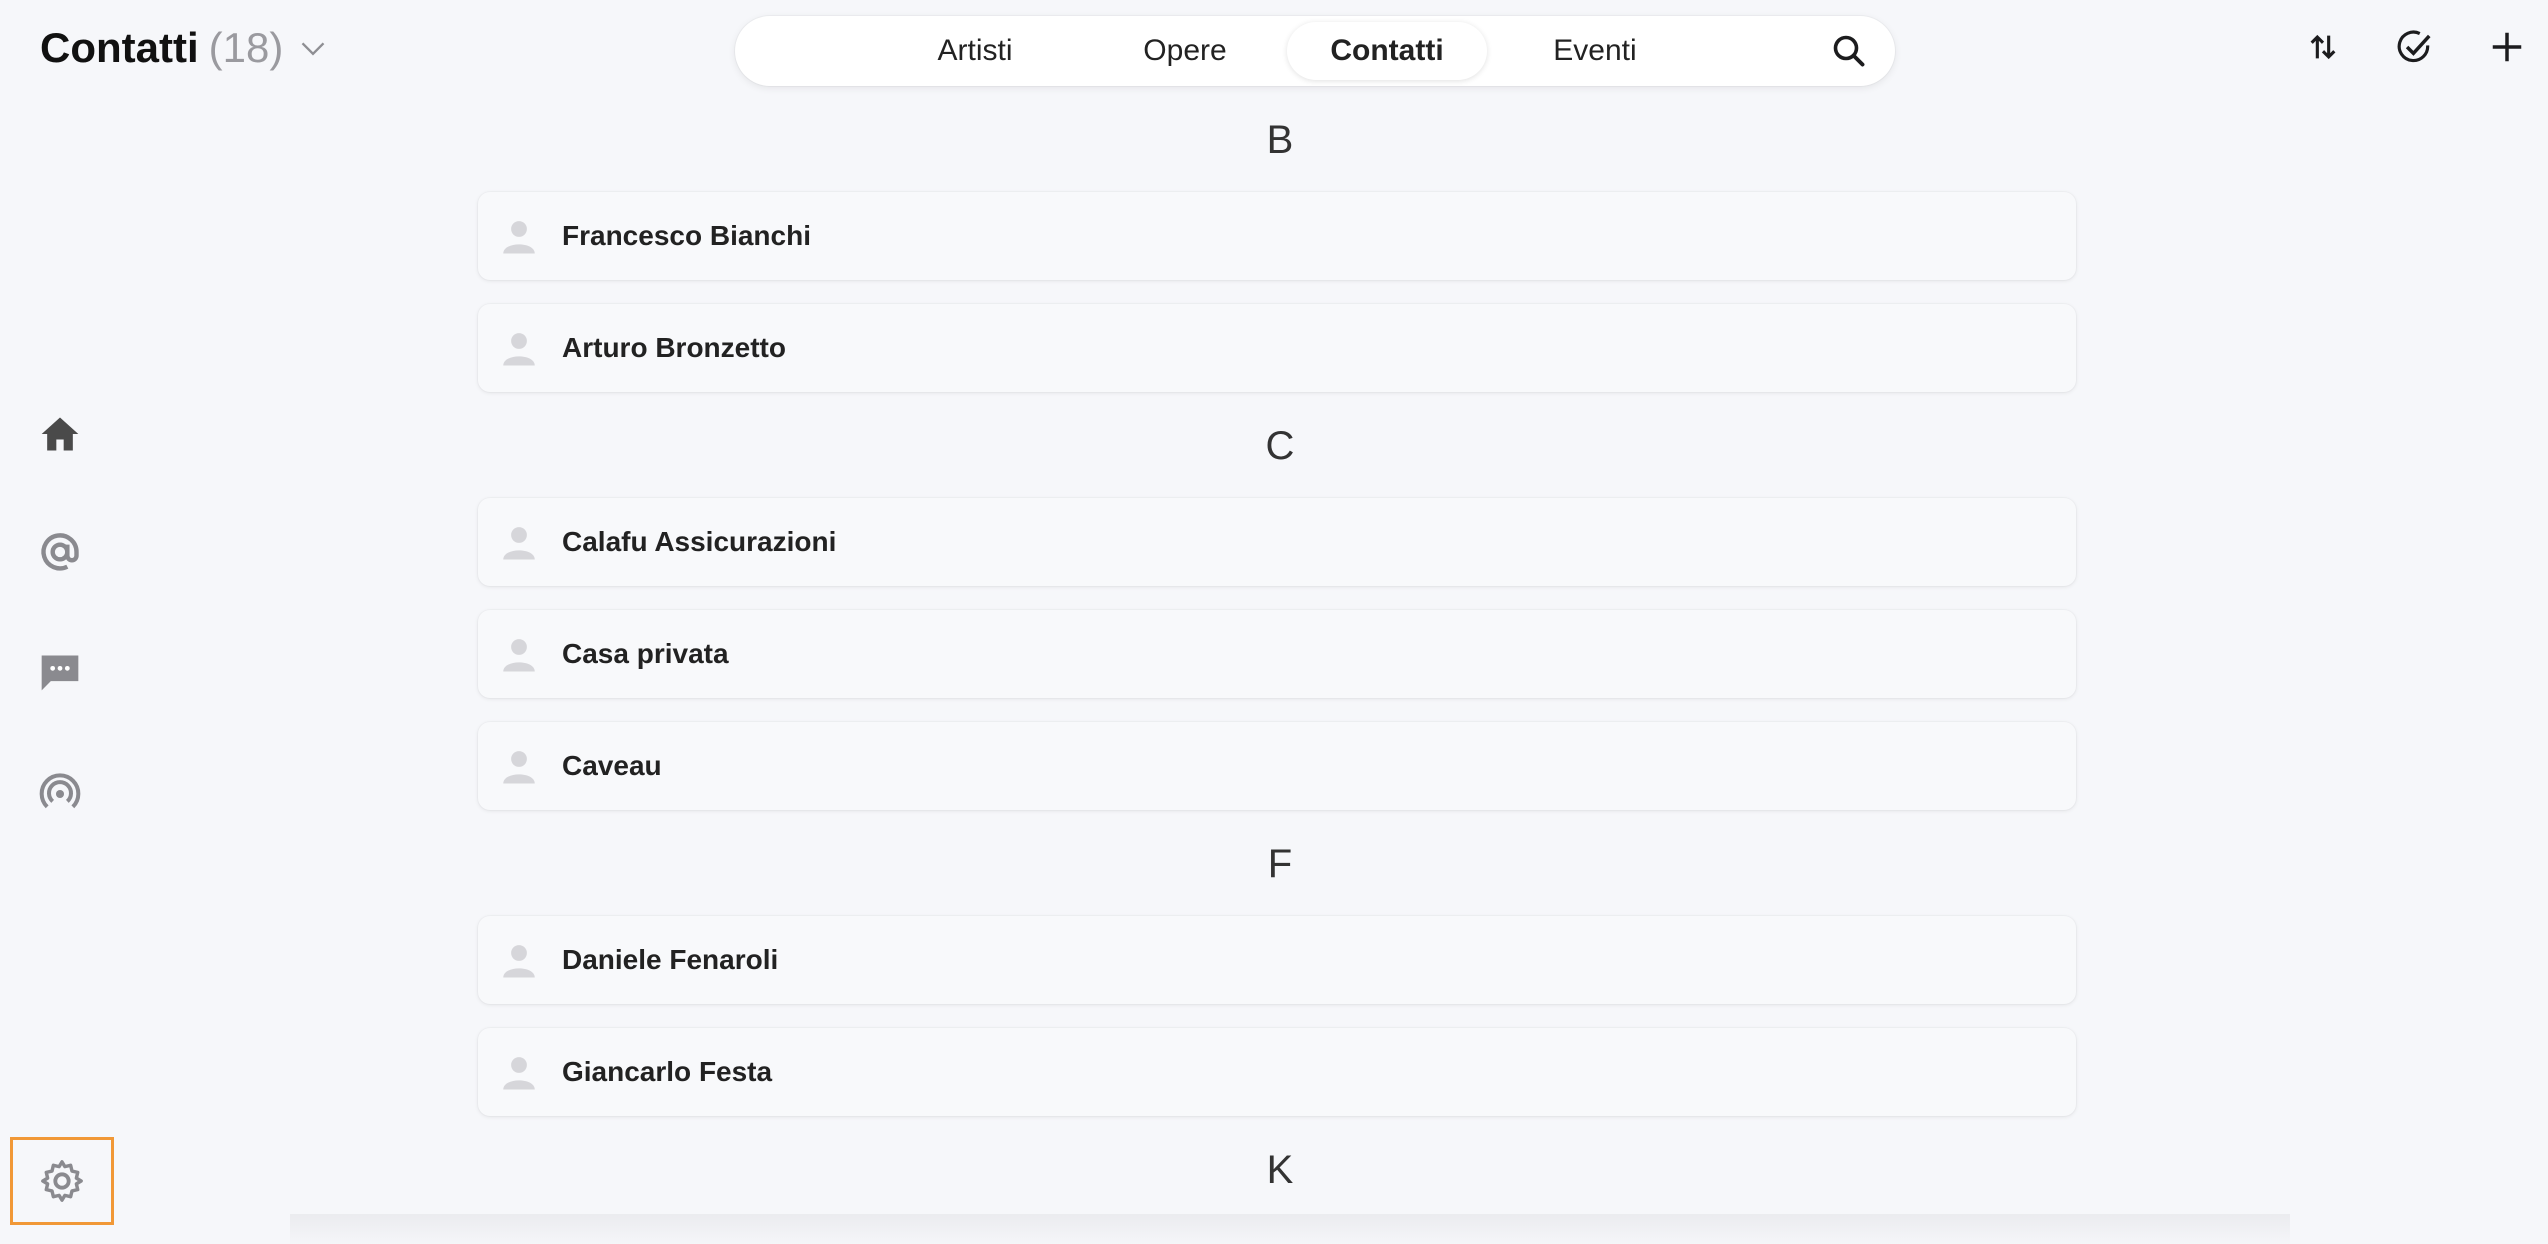 Image resolution: width=2548 pixels, height=1244 pixels. I want to click on at-icon, so click(60, 552).